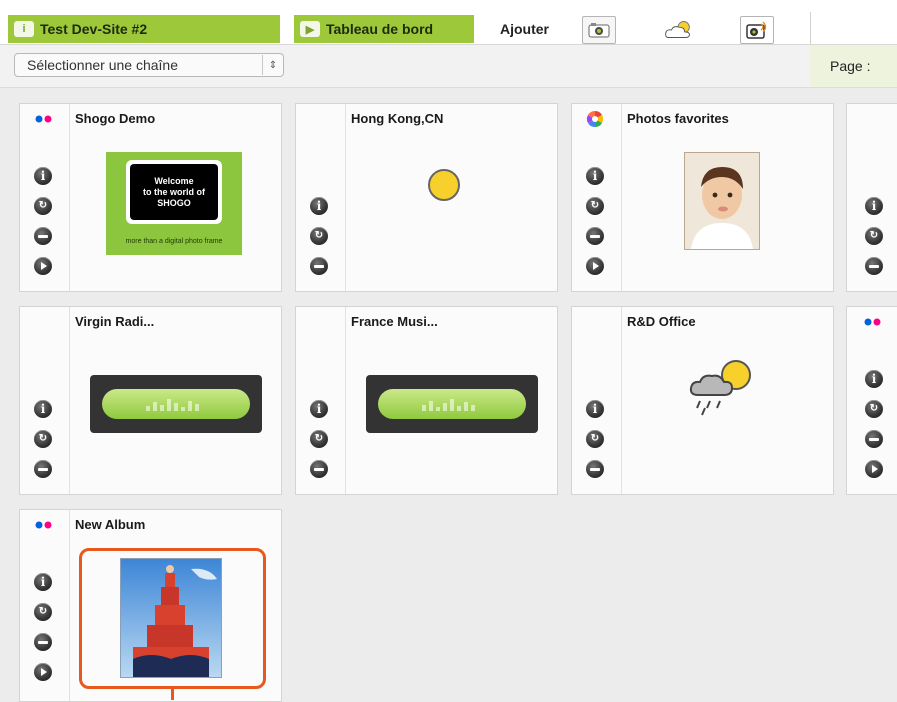 The height and width of the screenshot is (702, 897). I want to click on header-separator, so click(810, 28).